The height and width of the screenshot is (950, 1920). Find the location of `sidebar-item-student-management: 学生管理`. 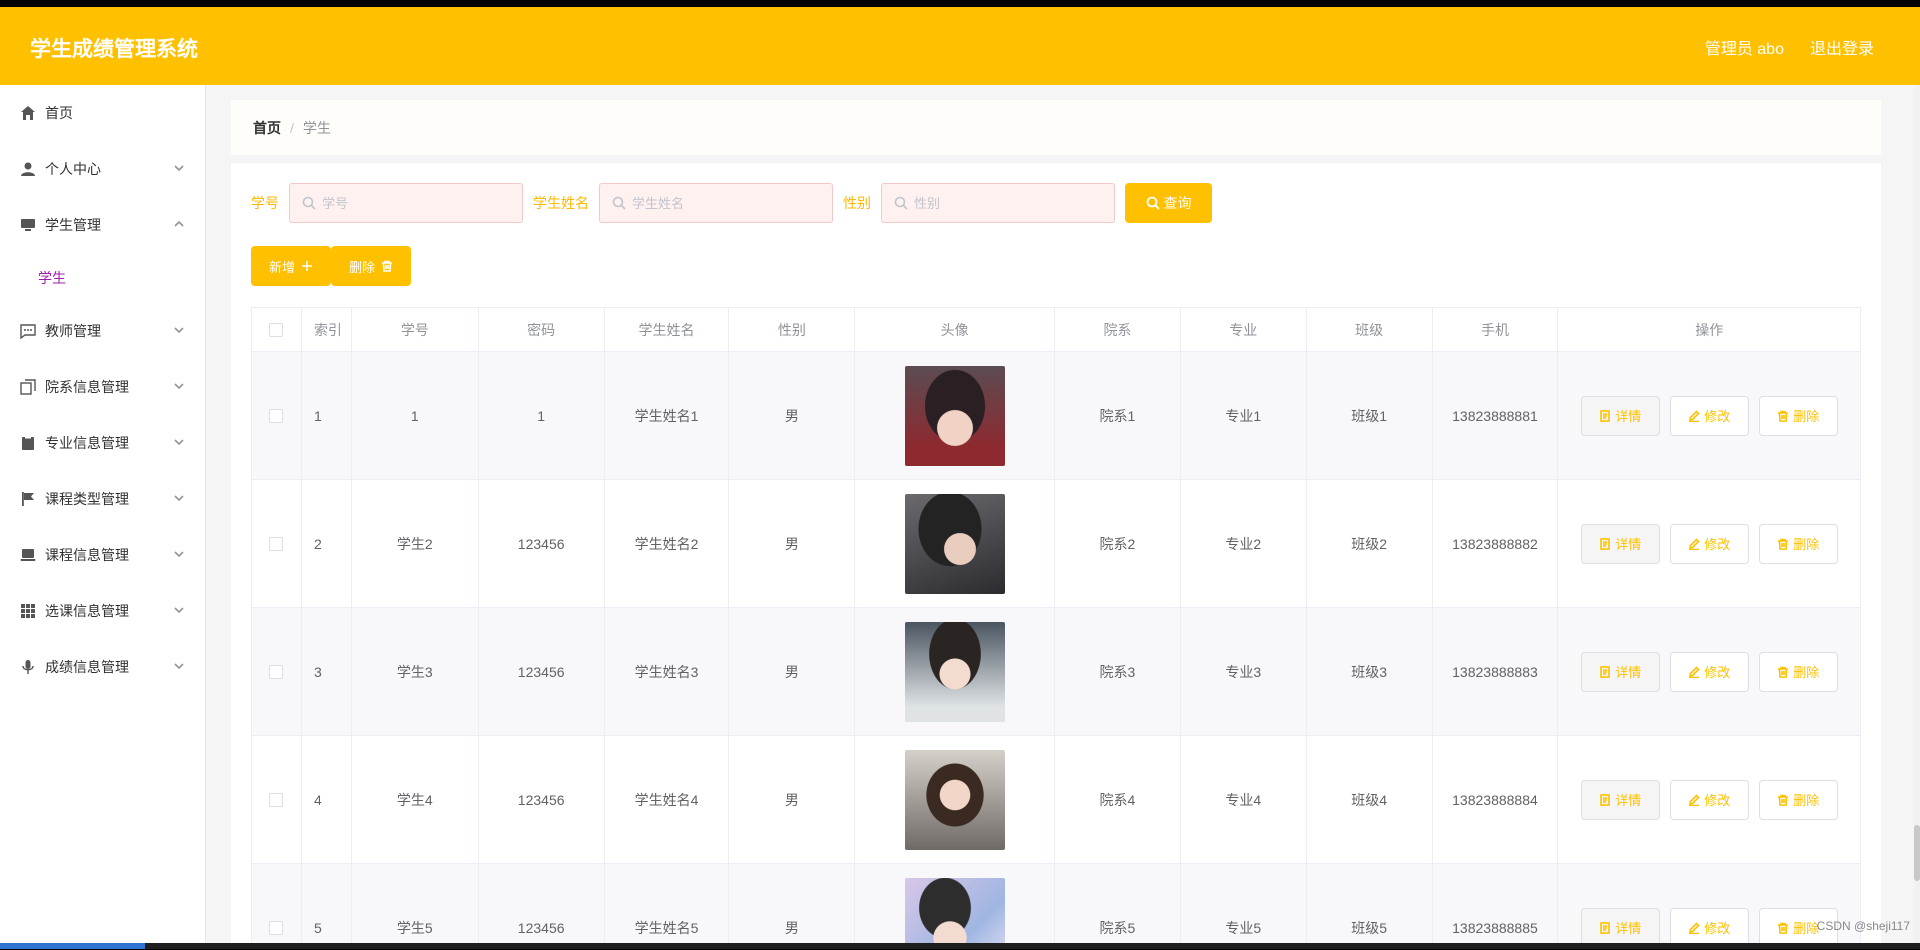

sidebar-item-student-management: 学生管理 is located at coordinates (102, 225).